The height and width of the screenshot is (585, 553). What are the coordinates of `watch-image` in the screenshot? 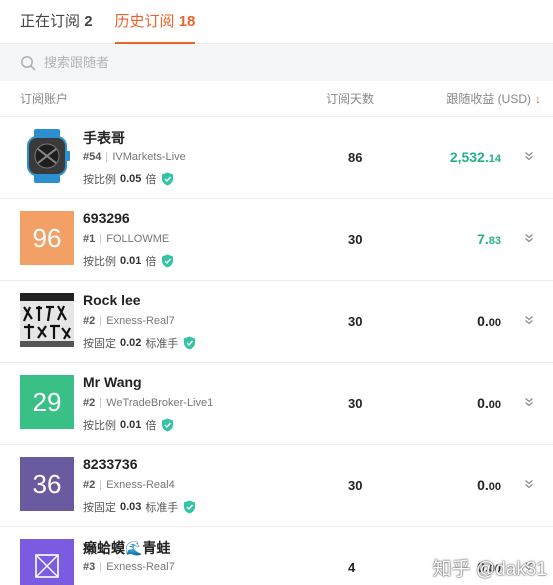 It's located at (47, 156).